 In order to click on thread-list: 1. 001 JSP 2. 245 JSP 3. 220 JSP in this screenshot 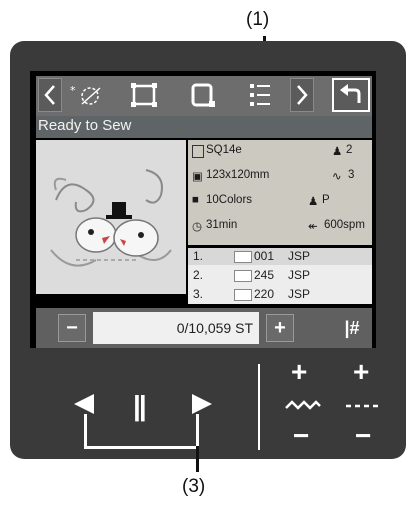, I will do `click(280, 276)`.